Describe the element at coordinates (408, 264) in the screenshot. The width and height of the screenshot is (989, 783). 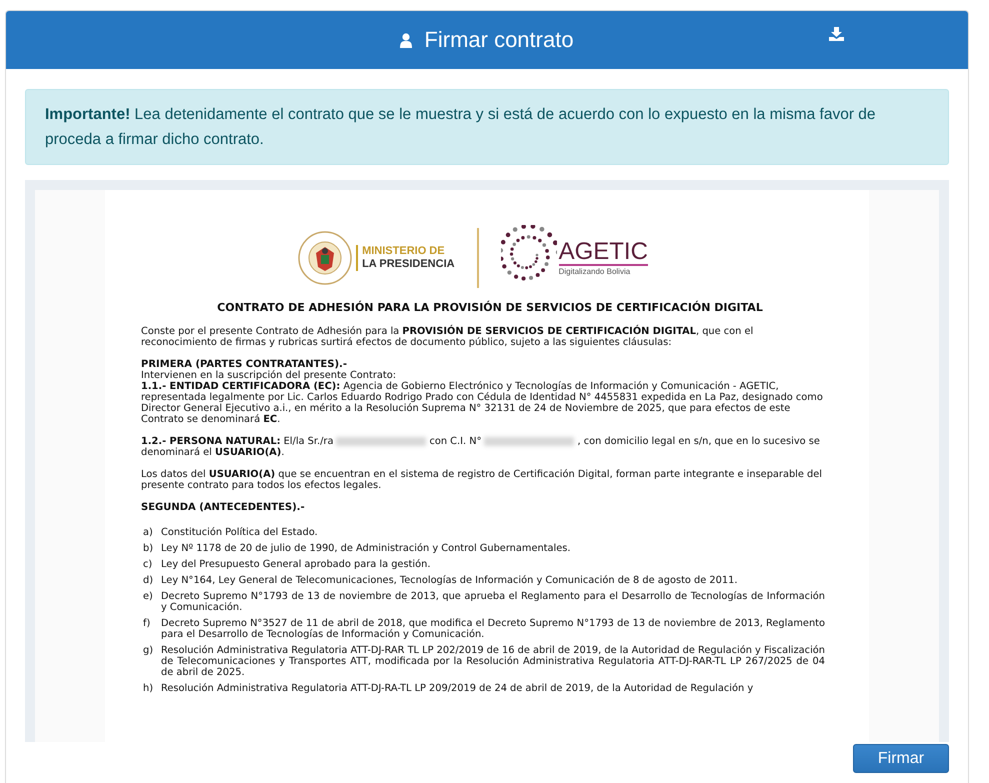
I see `ministry-logo-text: LA PRESIDENCIA` at that location.